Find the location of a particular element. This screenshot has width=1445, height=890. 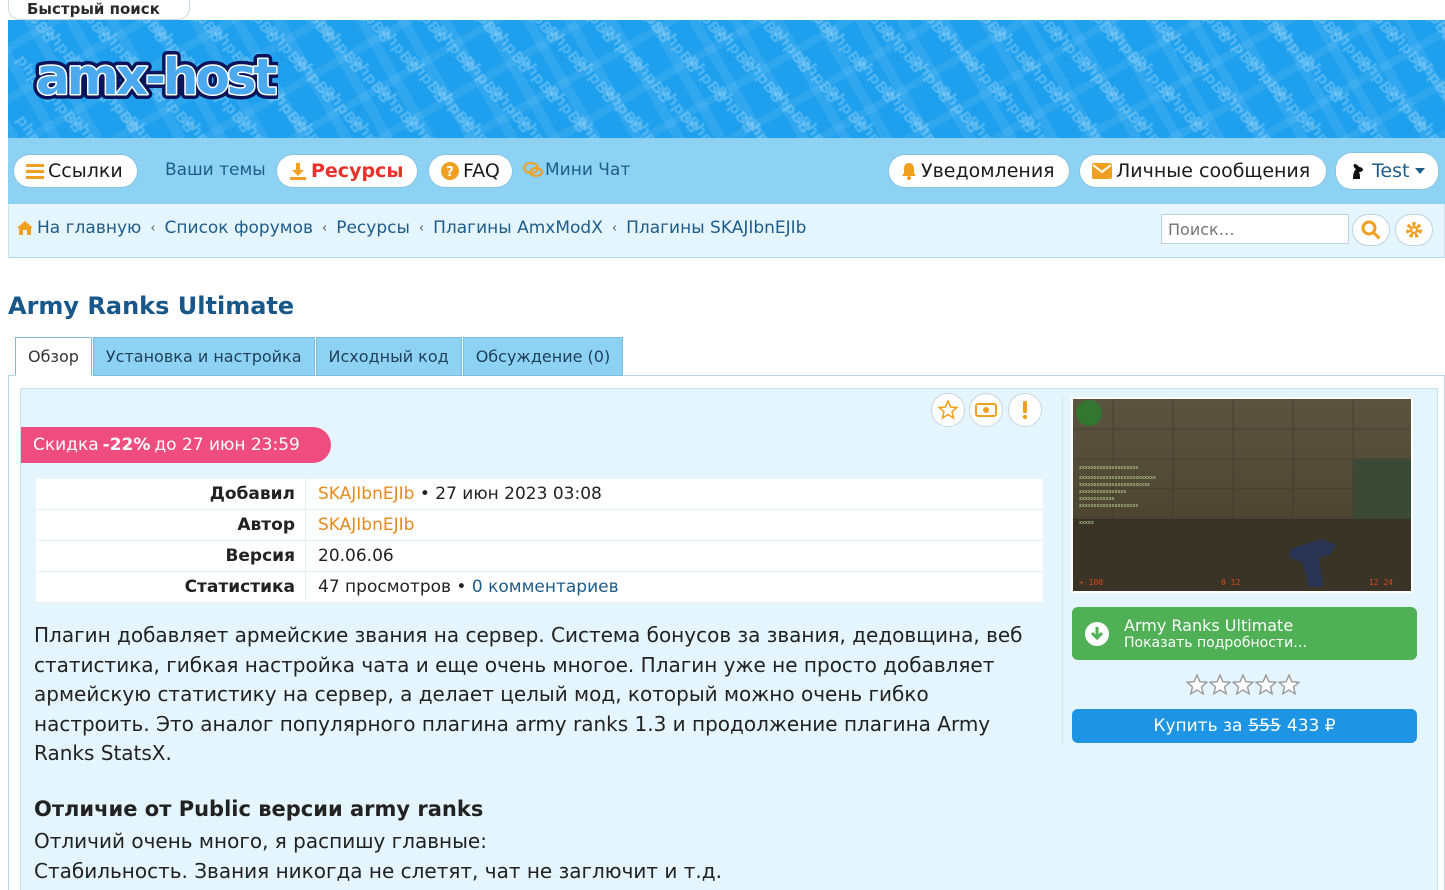

version-value: 20.06.06 is located at coordinates (356, 556).